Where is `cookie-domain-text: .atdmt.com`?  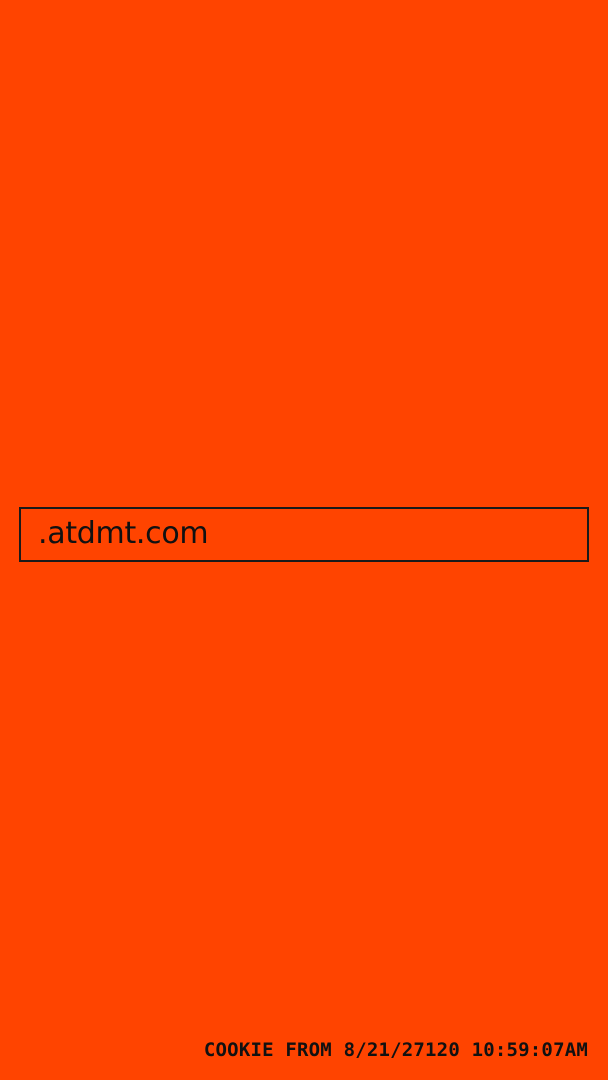
cookie-domain-text: .atdmt.com is located at coordinates (123, 533).